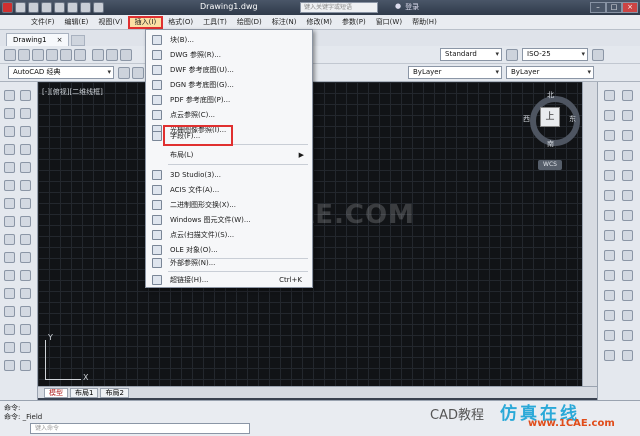 This screenshot has width=640, height=436. I want to click on app-menu-button, so click(7, 7).